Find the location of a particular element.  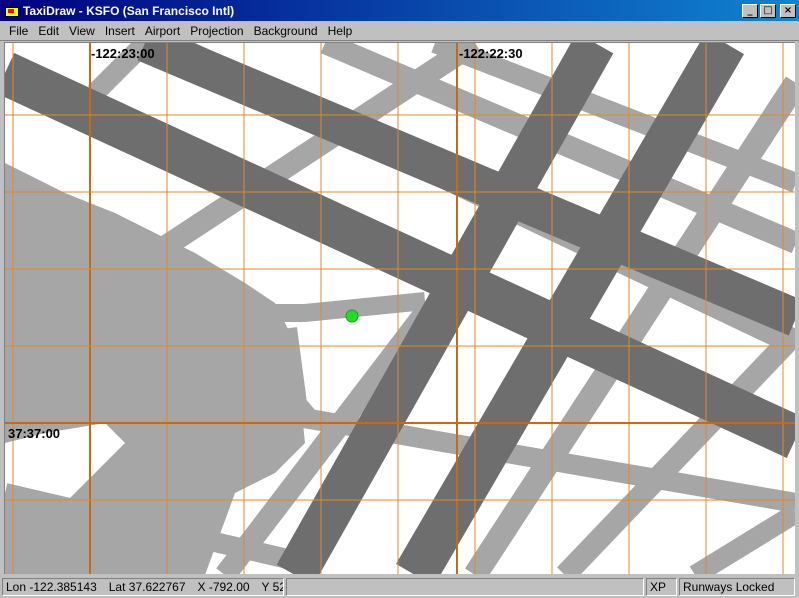

status-mode: XP is located at coordinates (661, 587).